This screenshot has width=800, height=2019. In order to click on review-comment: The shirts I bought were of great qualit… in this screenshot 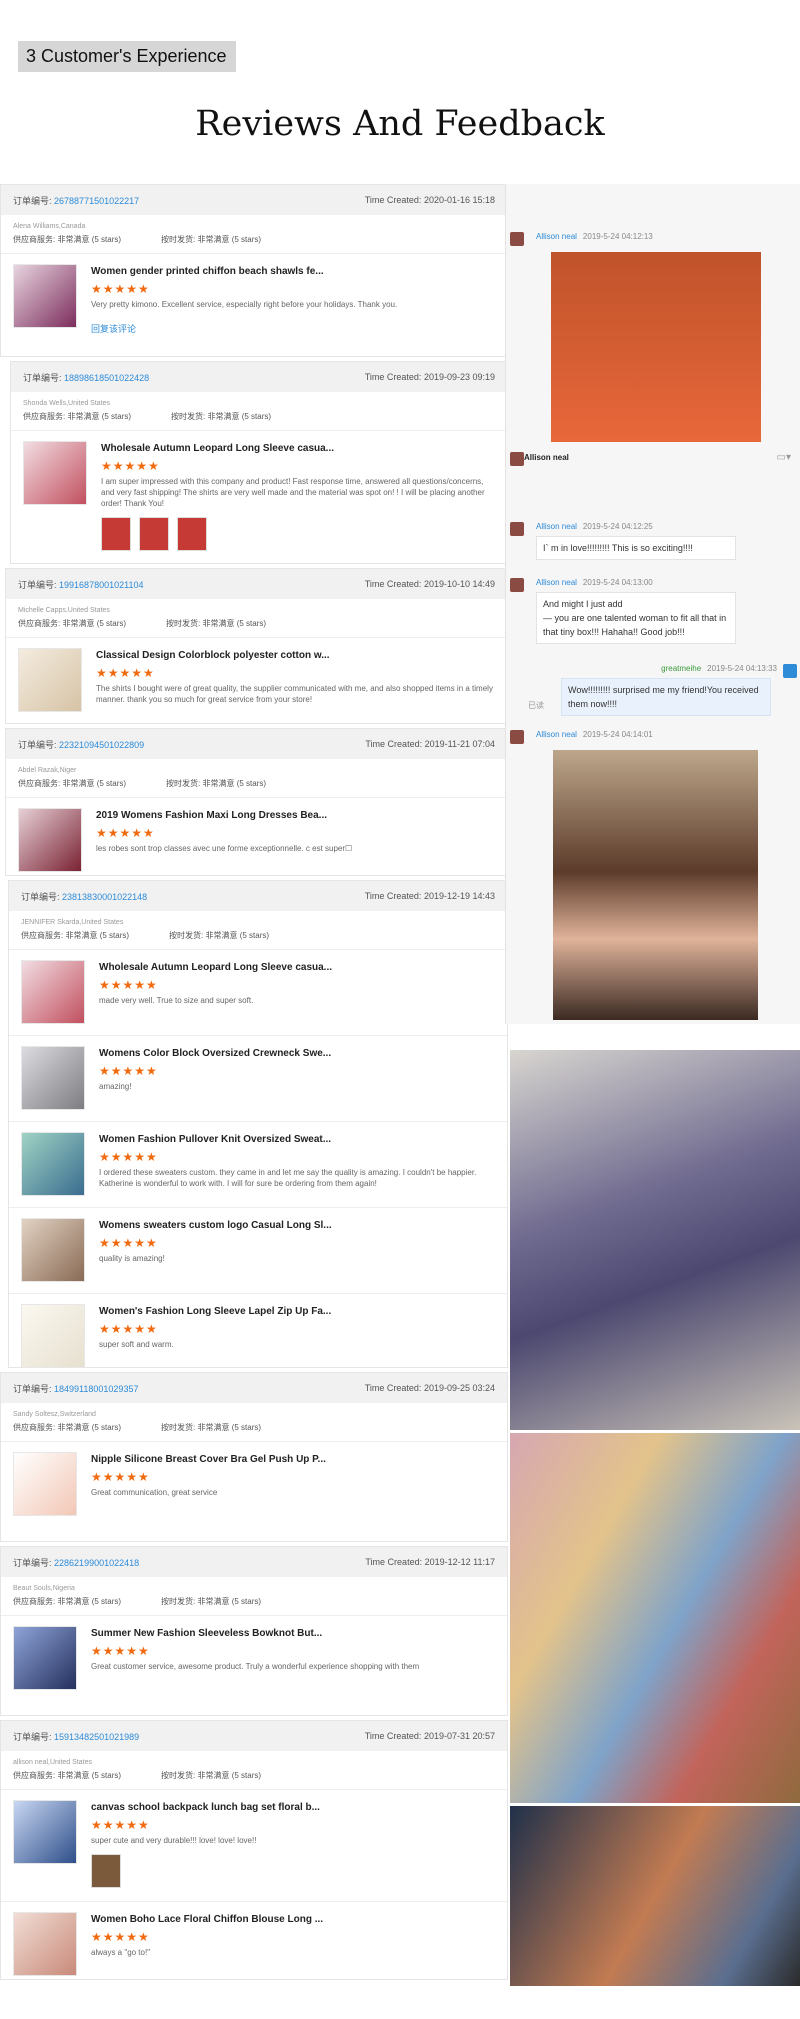, I will do `click(294, 694)`.